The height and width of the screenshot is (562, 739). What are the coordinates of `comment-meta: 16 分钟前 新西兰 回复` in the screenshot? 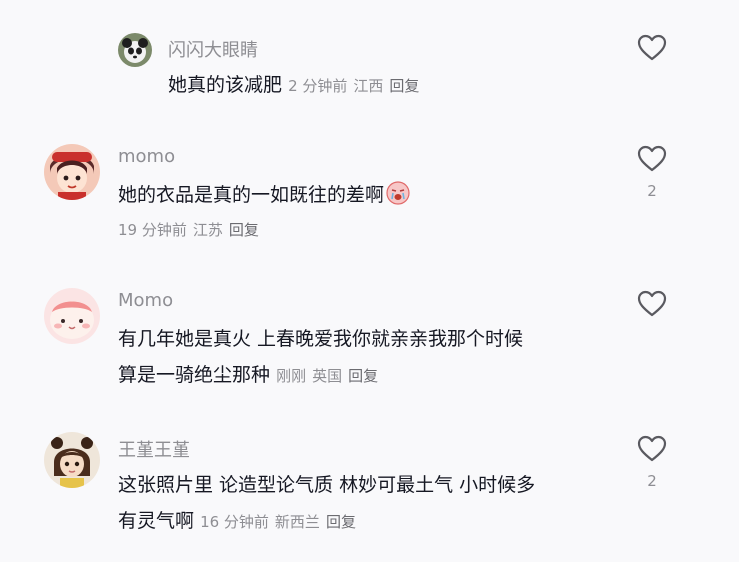 It's located at (281, 522).